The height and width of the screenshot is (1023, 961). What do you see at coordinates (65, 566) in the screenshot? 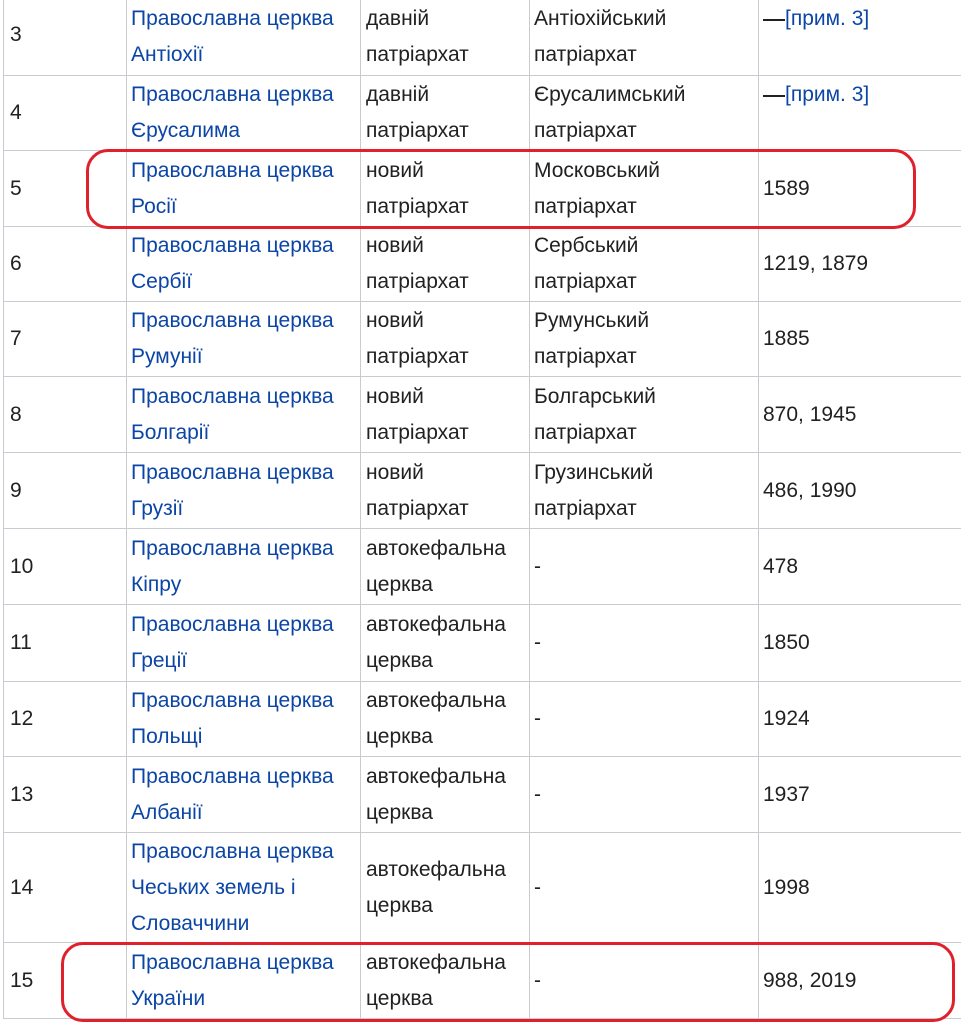
I see `row-number: 10` at bounding box center [65, 566].